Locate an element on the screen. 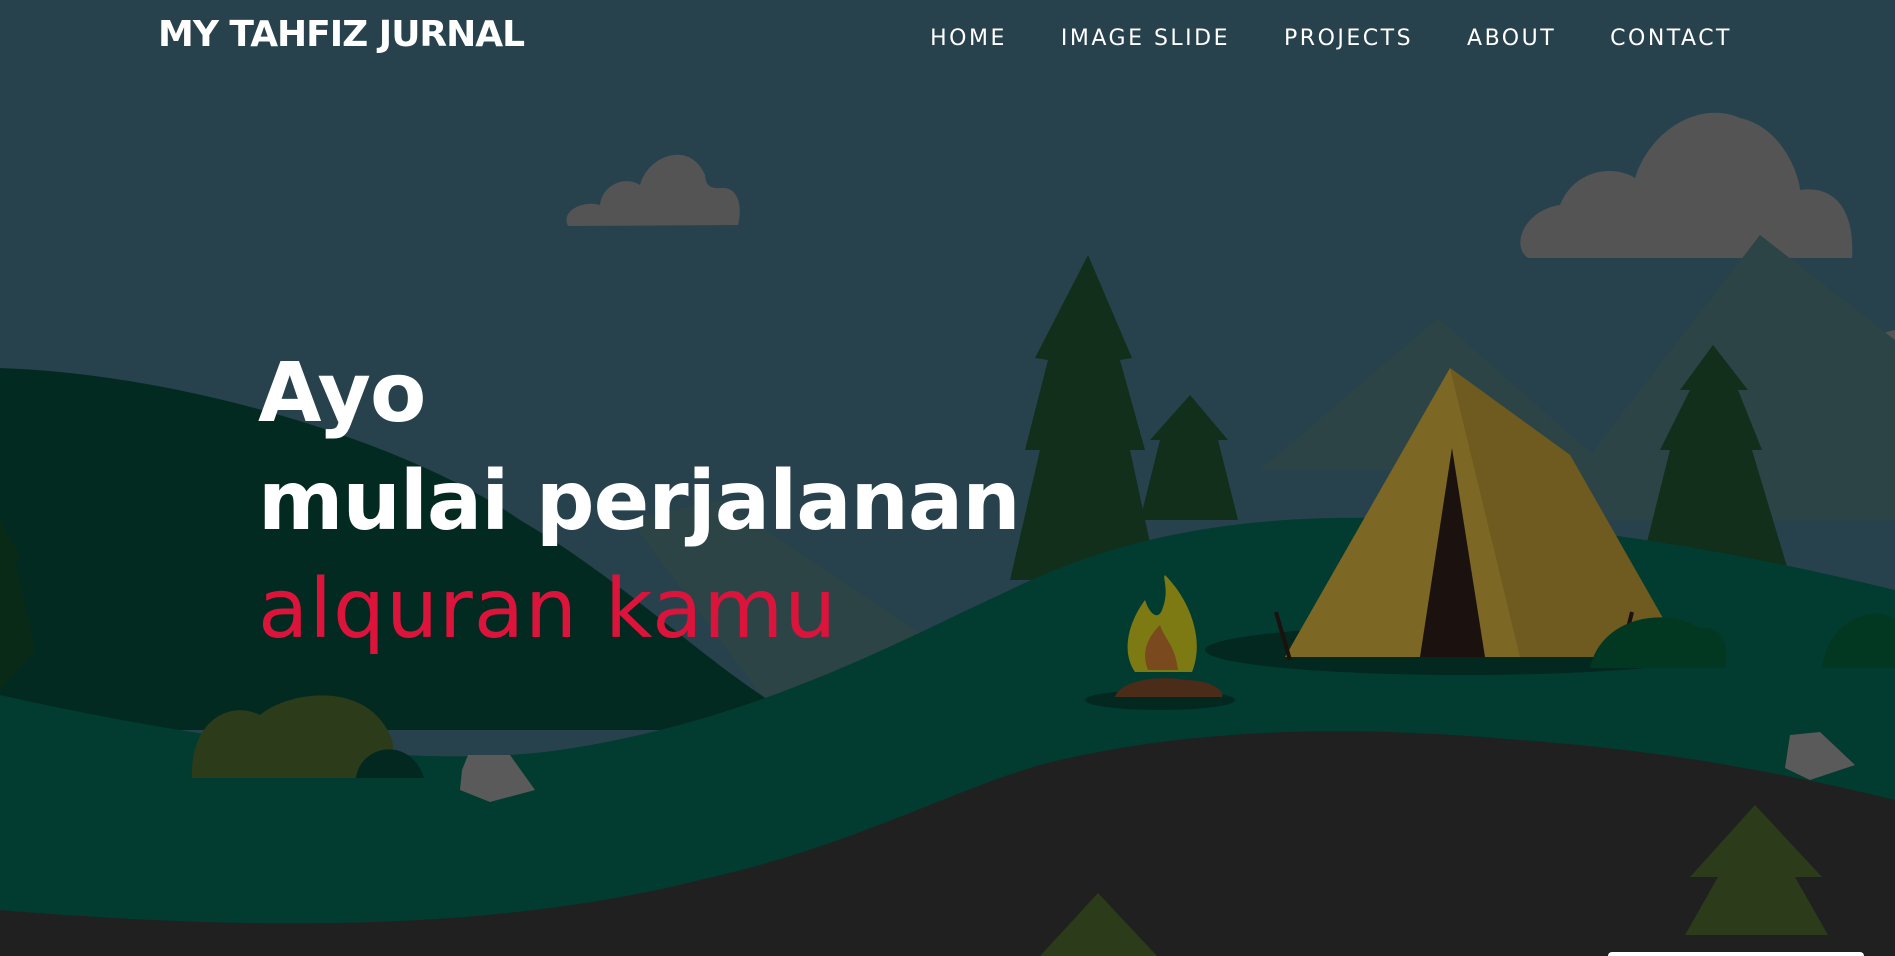  hero-line-1: Ayo is located at coordinates (342, 393).